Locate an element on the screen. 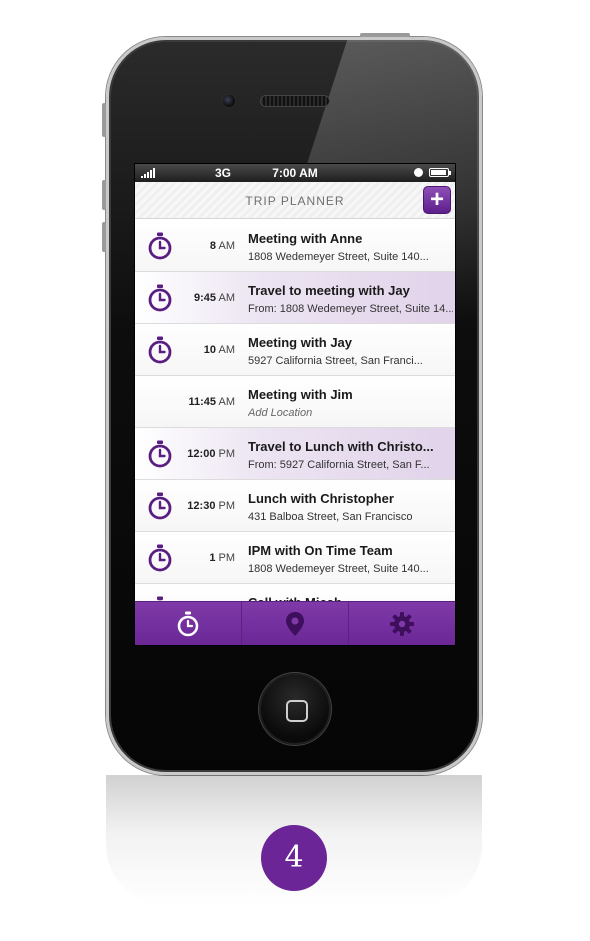 The image size is (590, 941). map-pin-icon is located at coordinates (295, 623).